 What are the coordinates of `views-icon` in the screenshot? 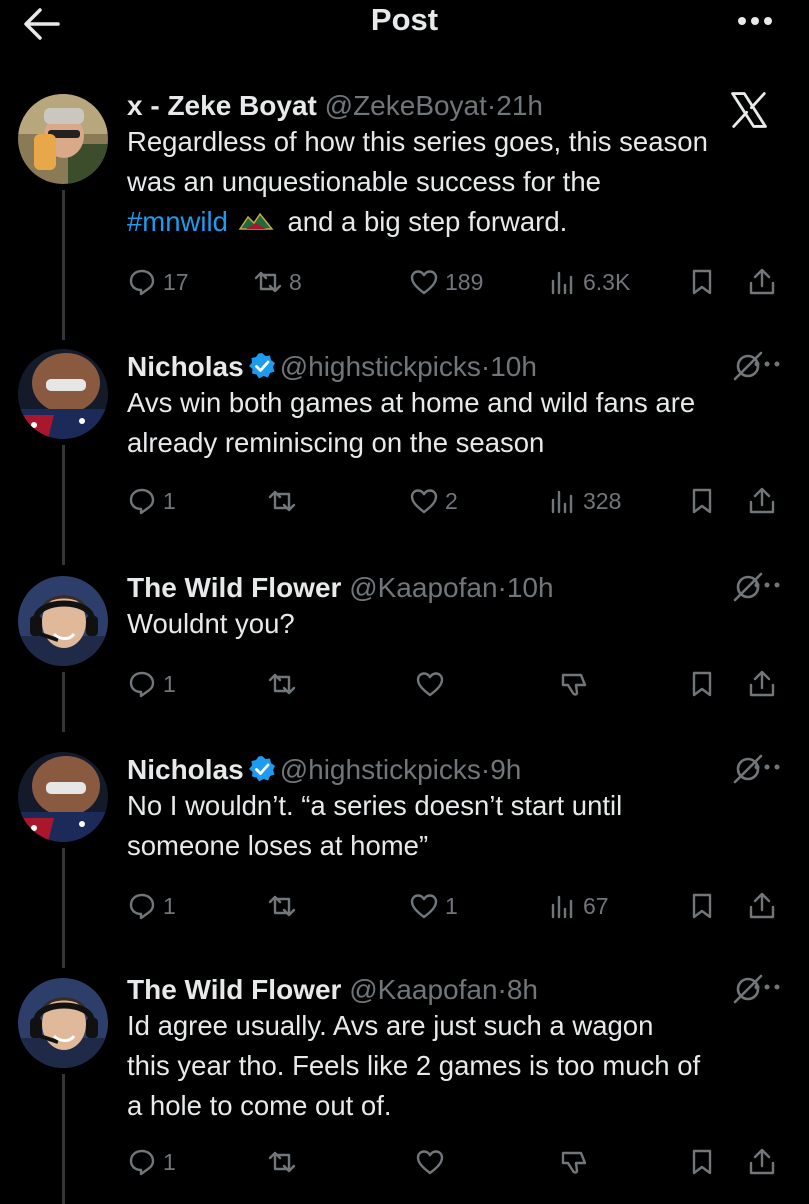 It's located at (562, 502).